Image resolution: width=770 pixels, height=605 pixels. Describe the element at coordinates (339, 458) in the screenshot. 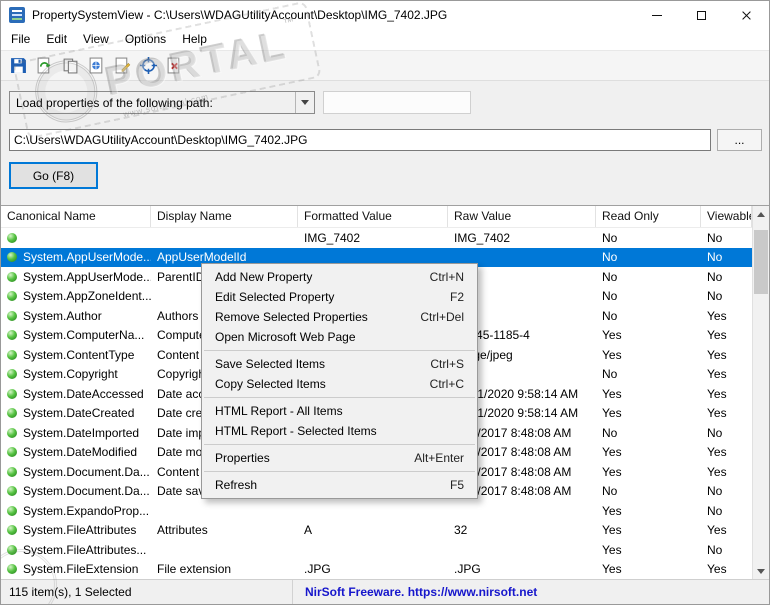

I see `context-menu-item: Properties Alt+Enter` at that location.